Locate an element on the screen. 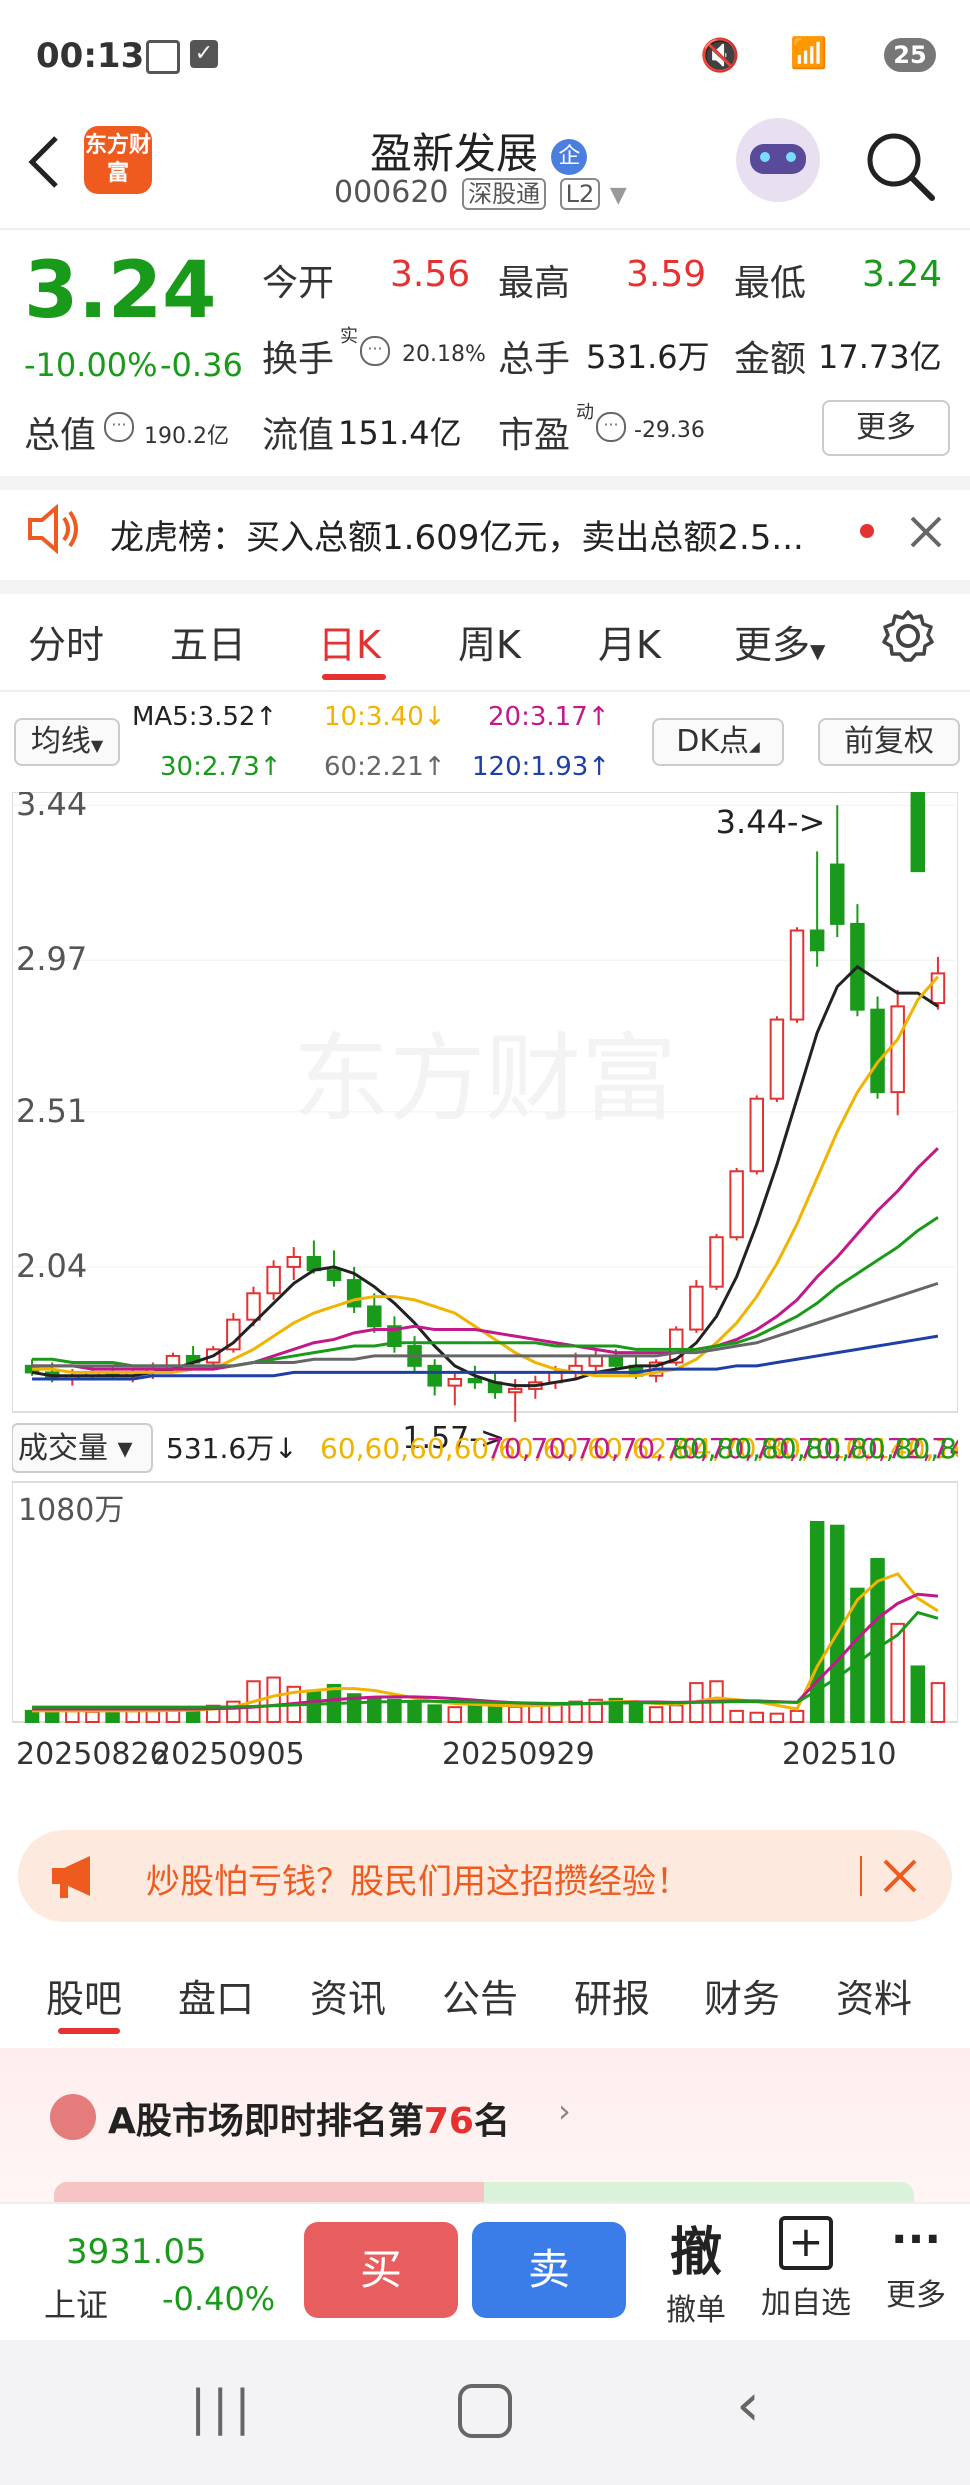  low-label: 最低 is located at coordinates (770, 283).